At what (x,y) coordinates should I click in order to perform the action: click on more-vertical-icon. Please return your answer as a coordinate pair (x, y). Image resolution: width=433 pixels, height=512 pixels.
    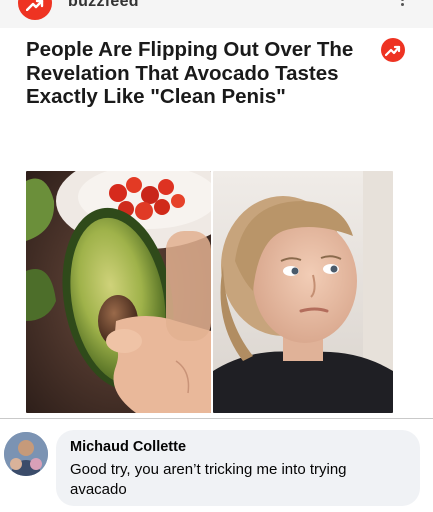
    Looking at the image, I should click on (402, 7).